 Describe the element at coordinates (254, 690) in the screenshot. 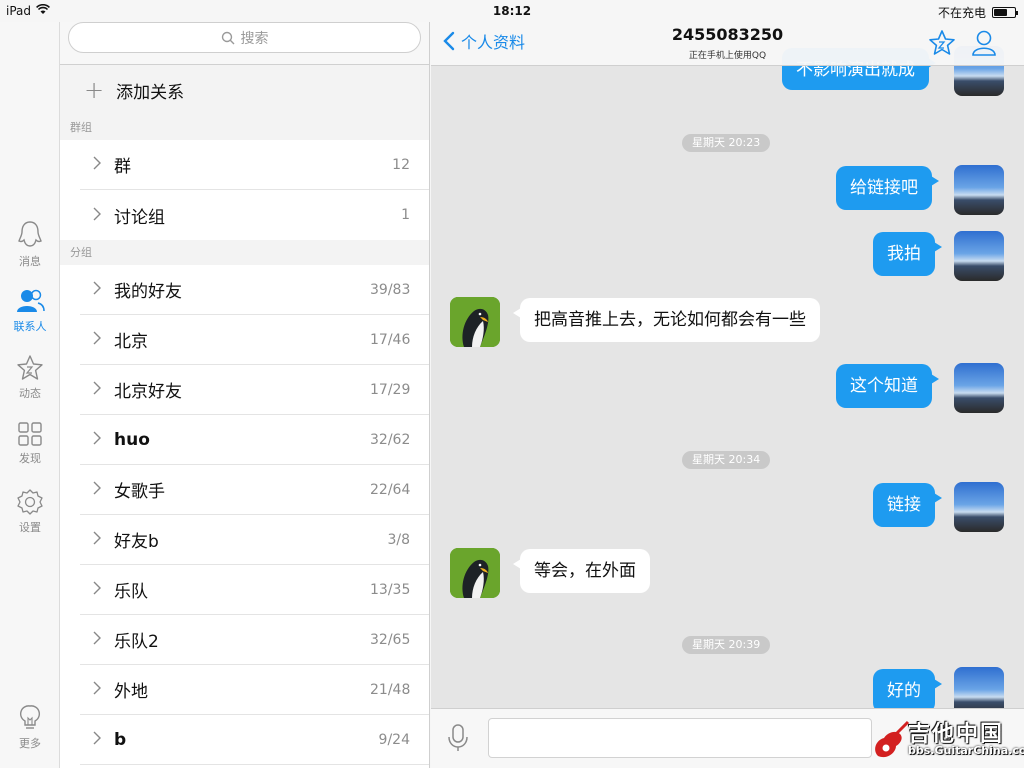

I see `contact-category-row: 外地 21/48` at that location.